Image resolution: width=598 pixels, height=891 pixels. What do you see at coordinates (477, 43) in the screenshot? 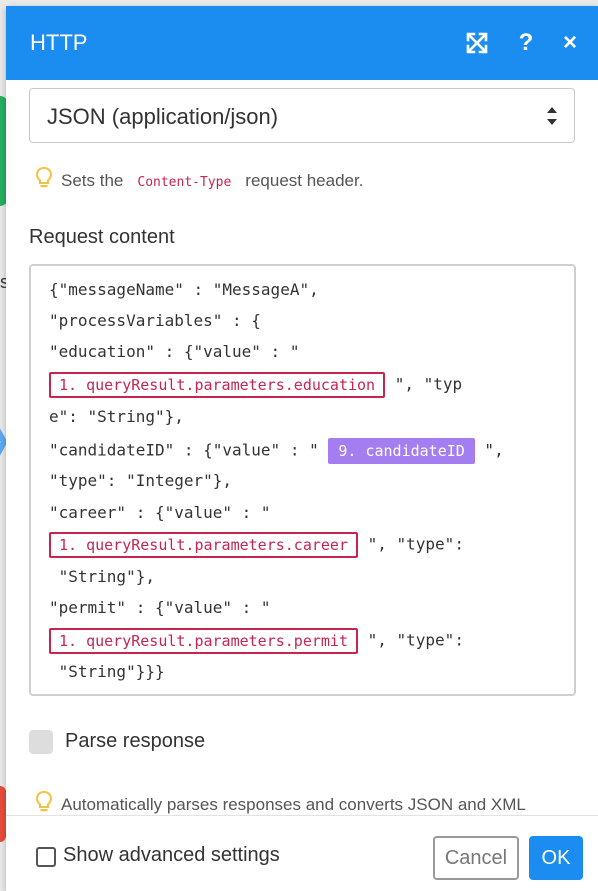
I see `expand-icon` at bounding box center [477, 43].